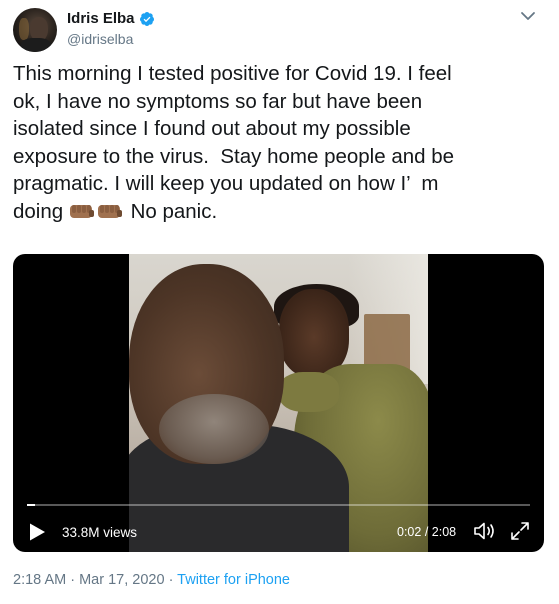 Image resolution: width=559 pixels, height=604 pixels. What do you see at coordinates (528, 16) in the screenshot?
I see `chevron-down-icon` at bounding box center [528, 16].